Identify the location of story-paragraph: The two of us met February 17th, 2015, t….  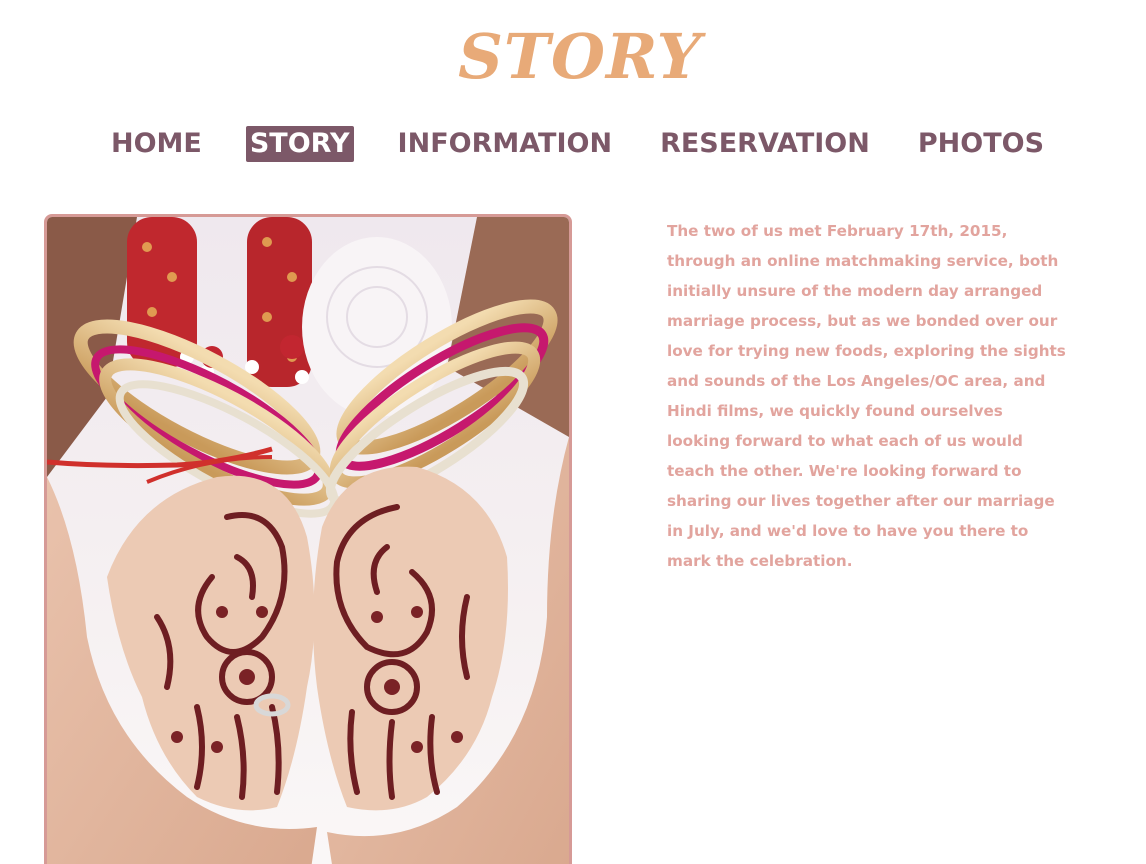
(866, 396).